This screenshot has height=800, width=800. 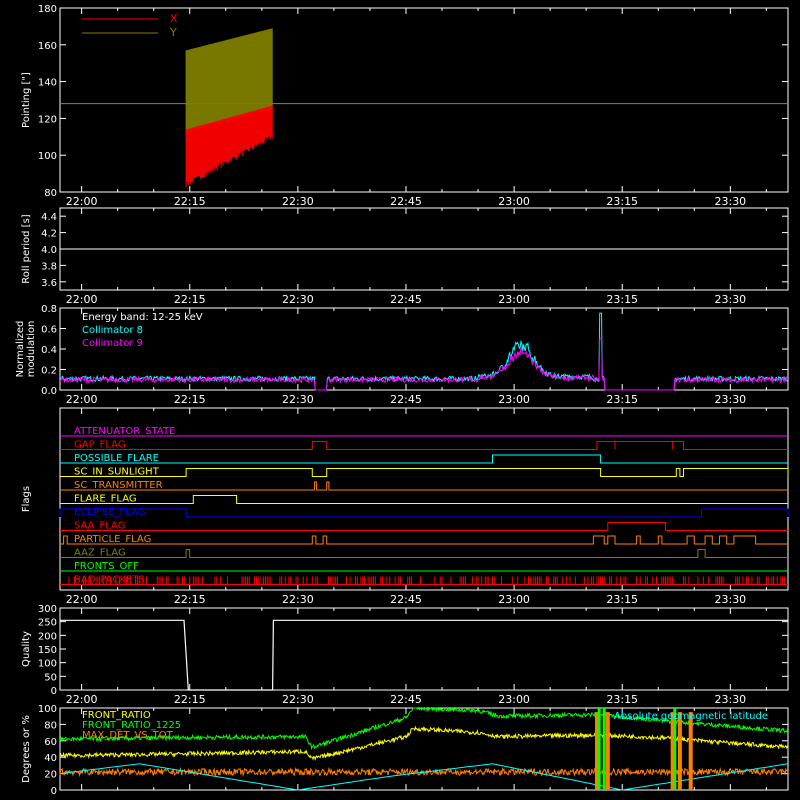 I want to click on y-tick-label: 0.6, so click(x=49, y=330).